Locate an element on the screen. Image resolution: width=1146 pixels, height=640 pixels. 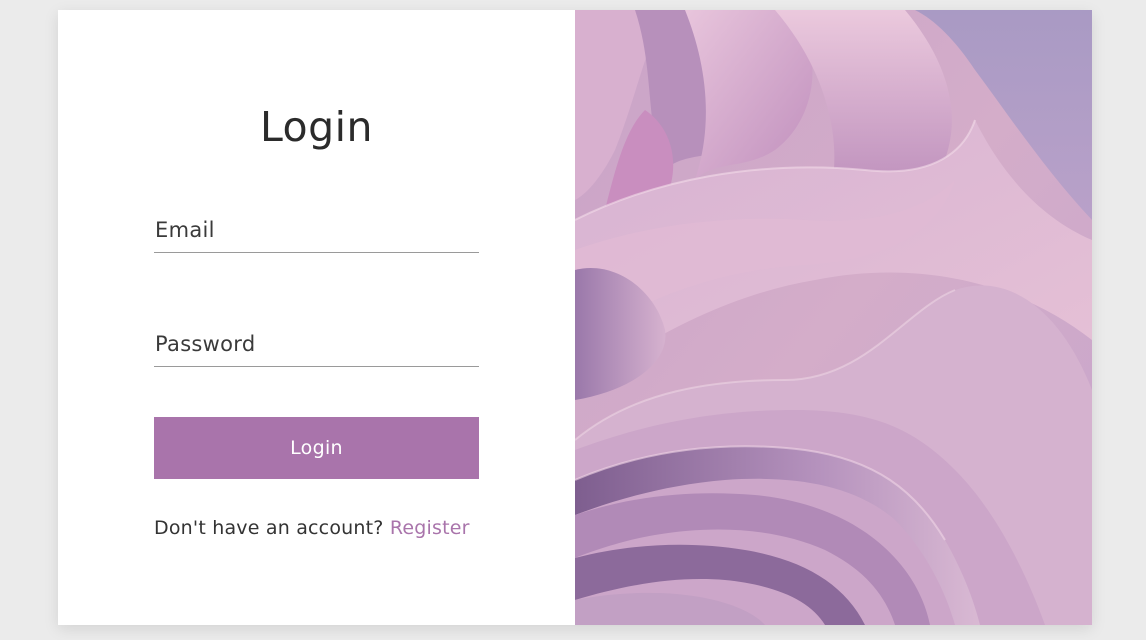
register-prompt-line: Don't have an account? Register is located at coordinates (324, 528).